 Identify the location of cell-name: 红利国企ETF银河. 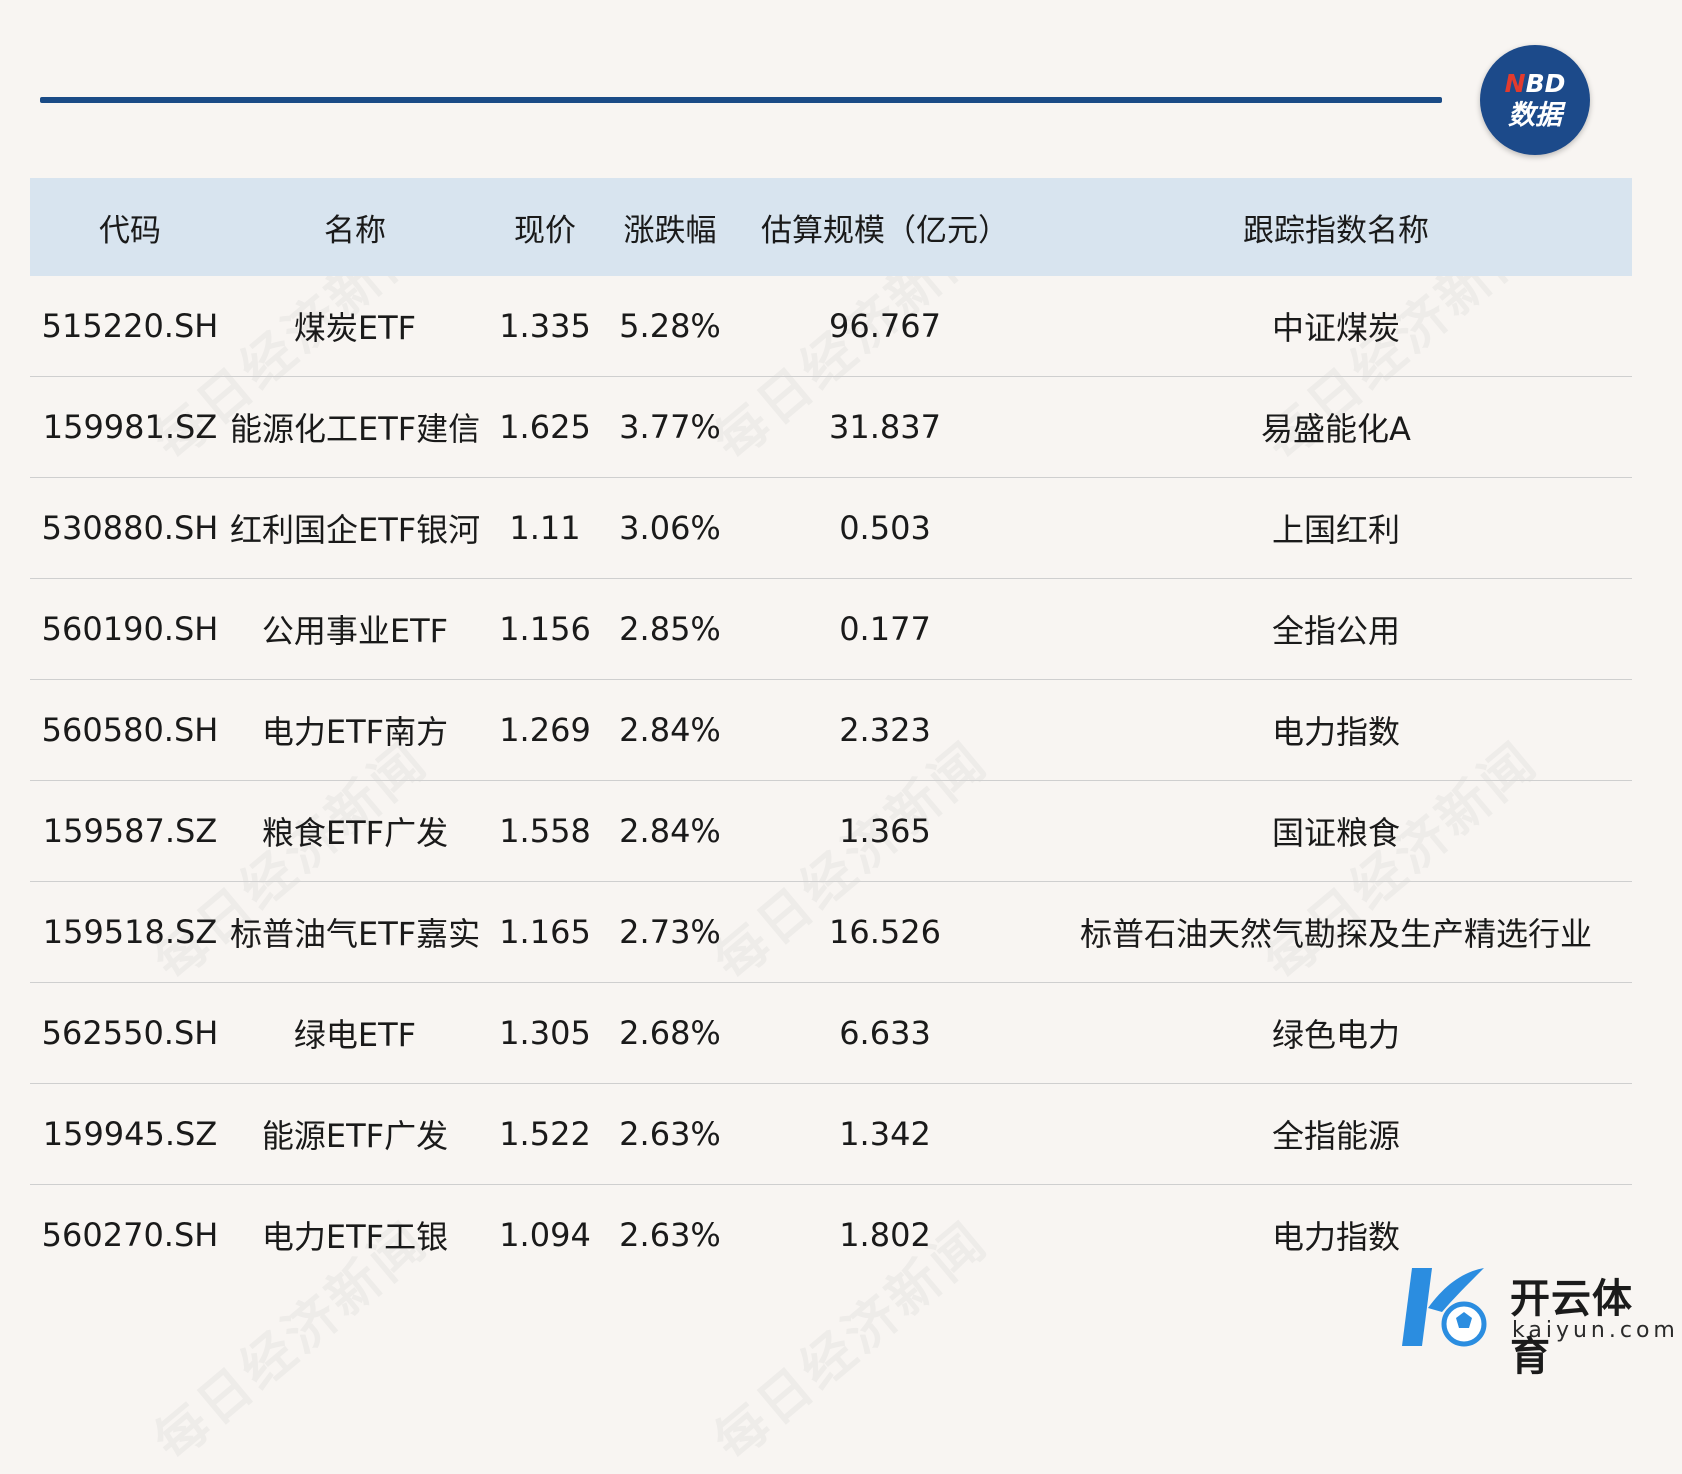
(355, 528).